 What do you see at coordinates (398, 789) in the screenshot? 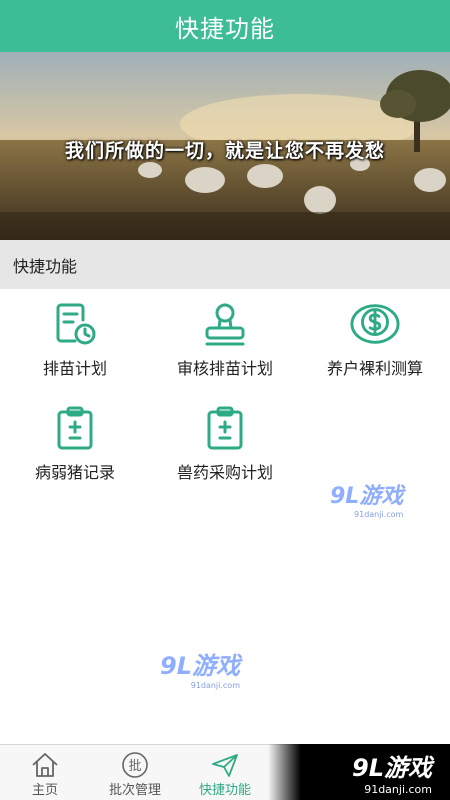
I see `brand-corner-site: 91danji.com` at bounding box center [398, 789].